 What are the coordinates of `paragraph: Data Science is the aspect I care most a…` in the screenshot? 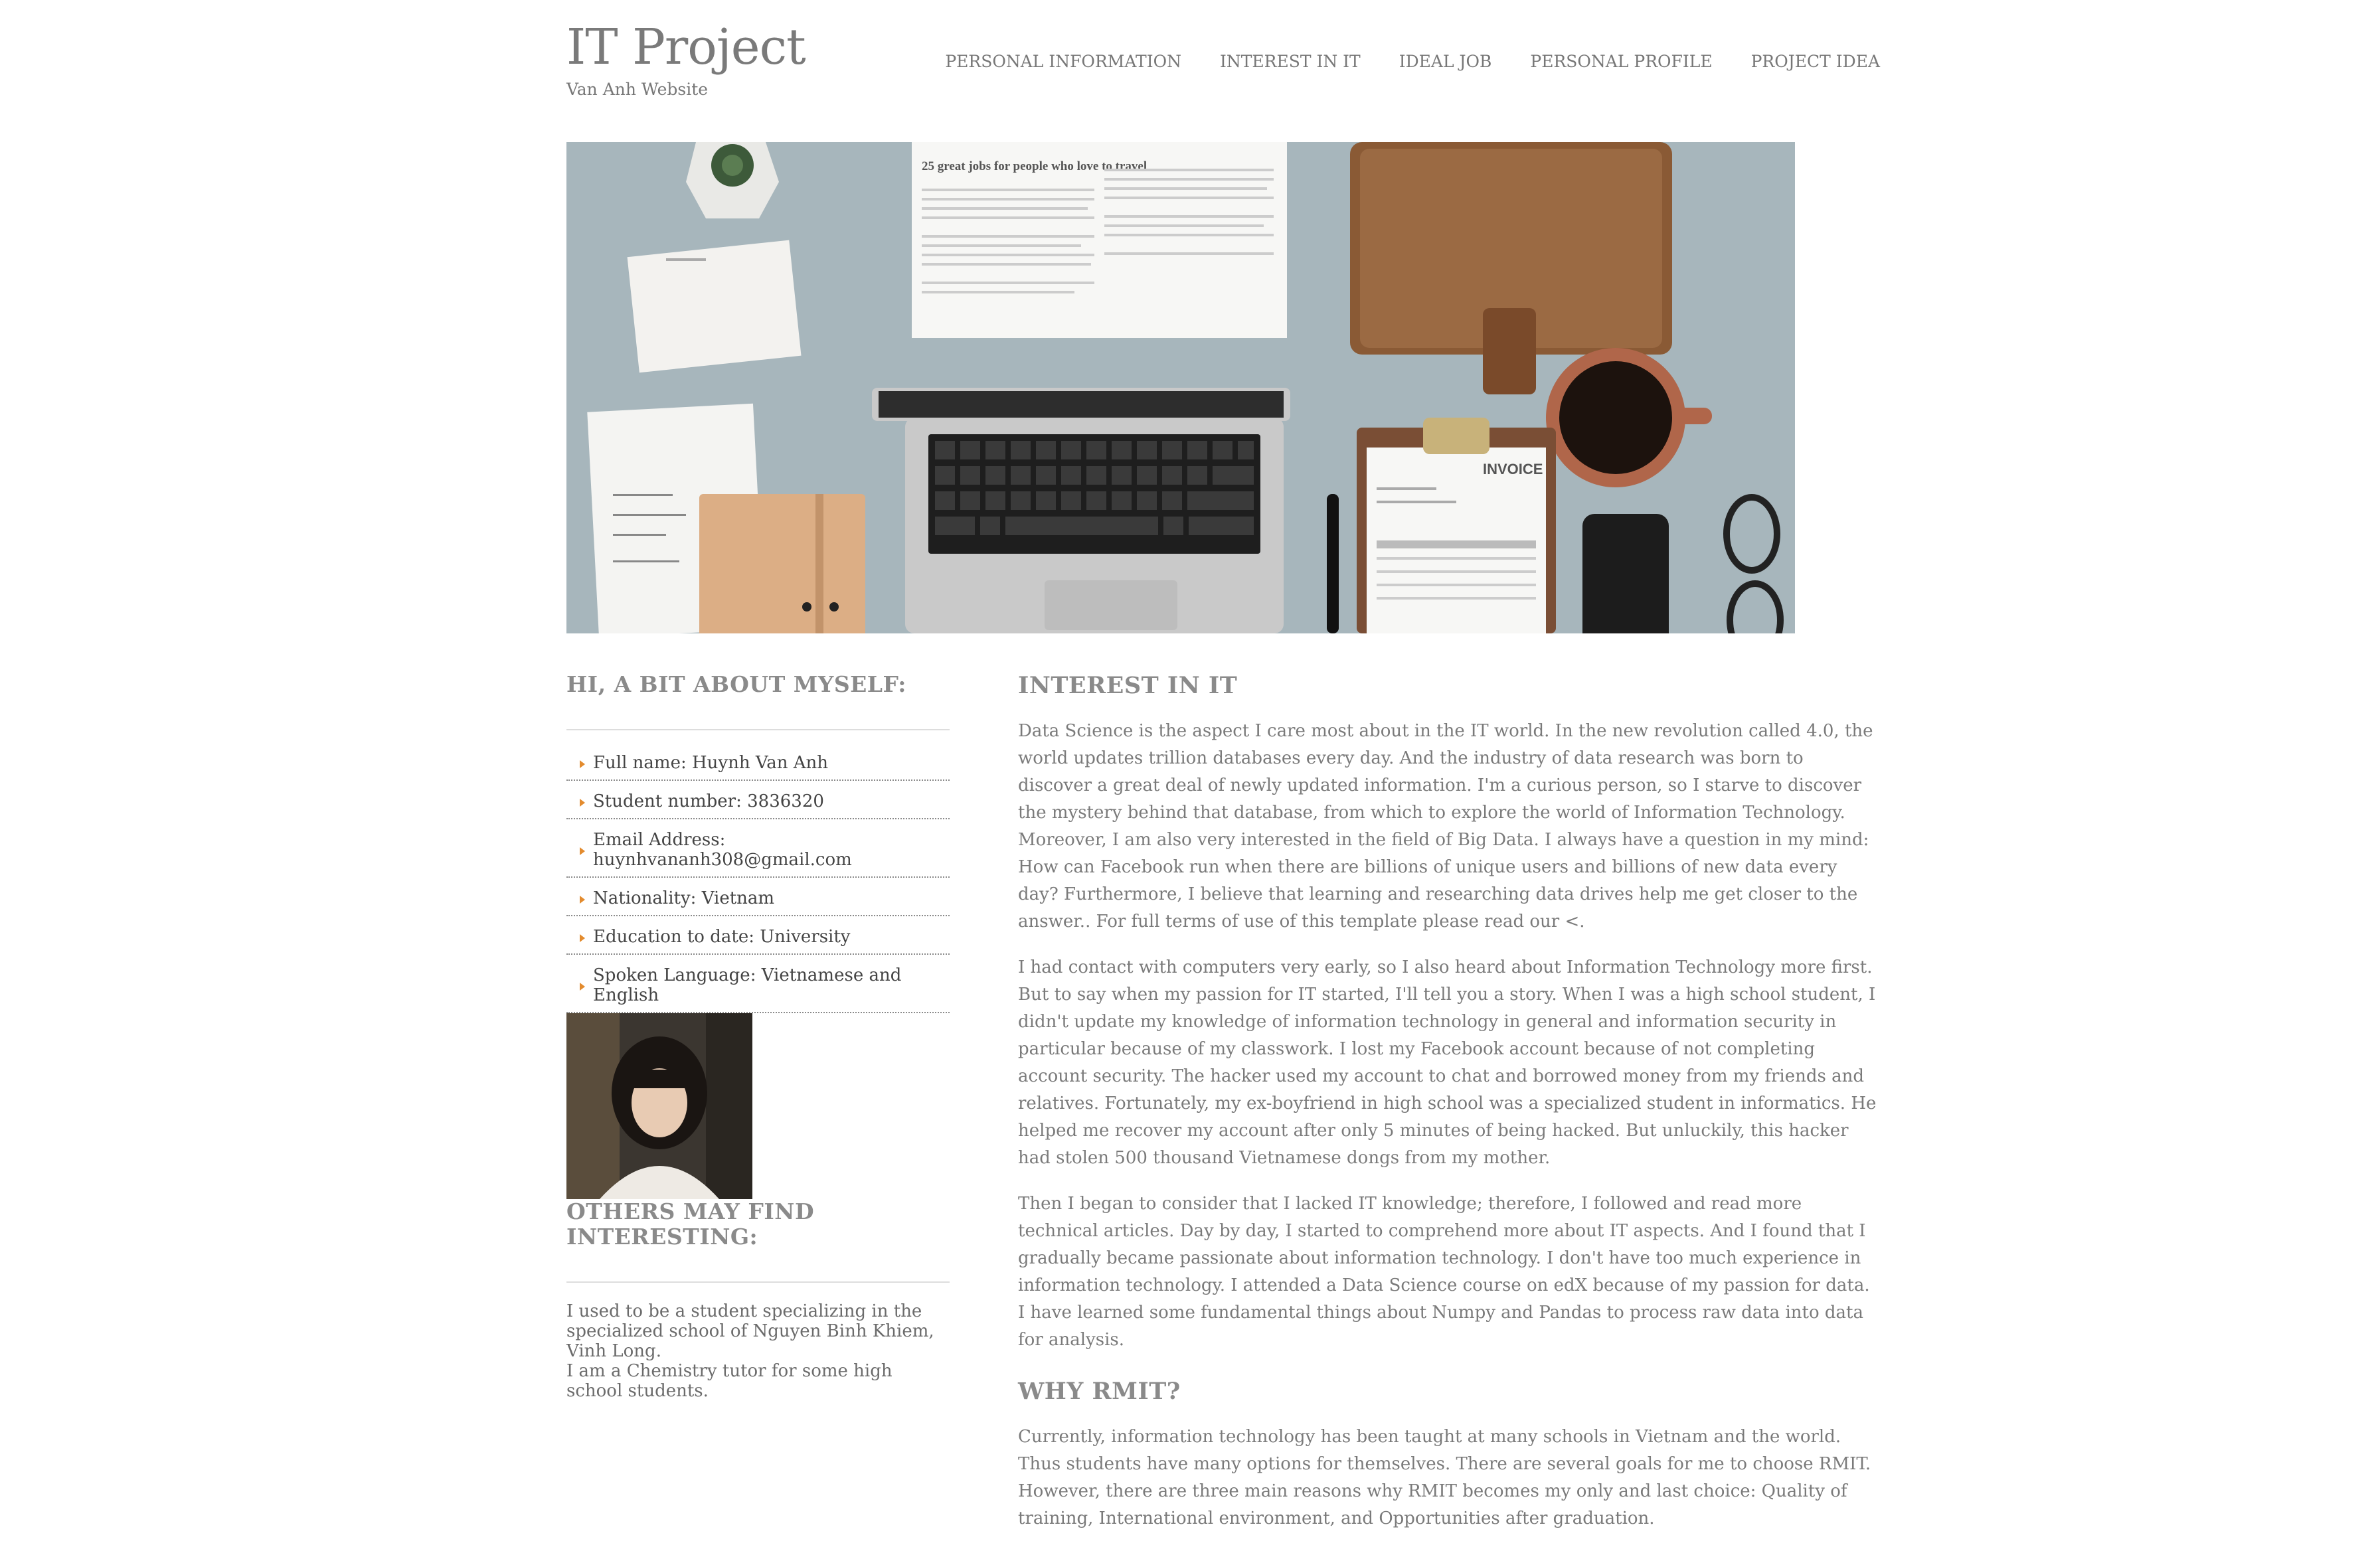 It's located at (1445, 826).